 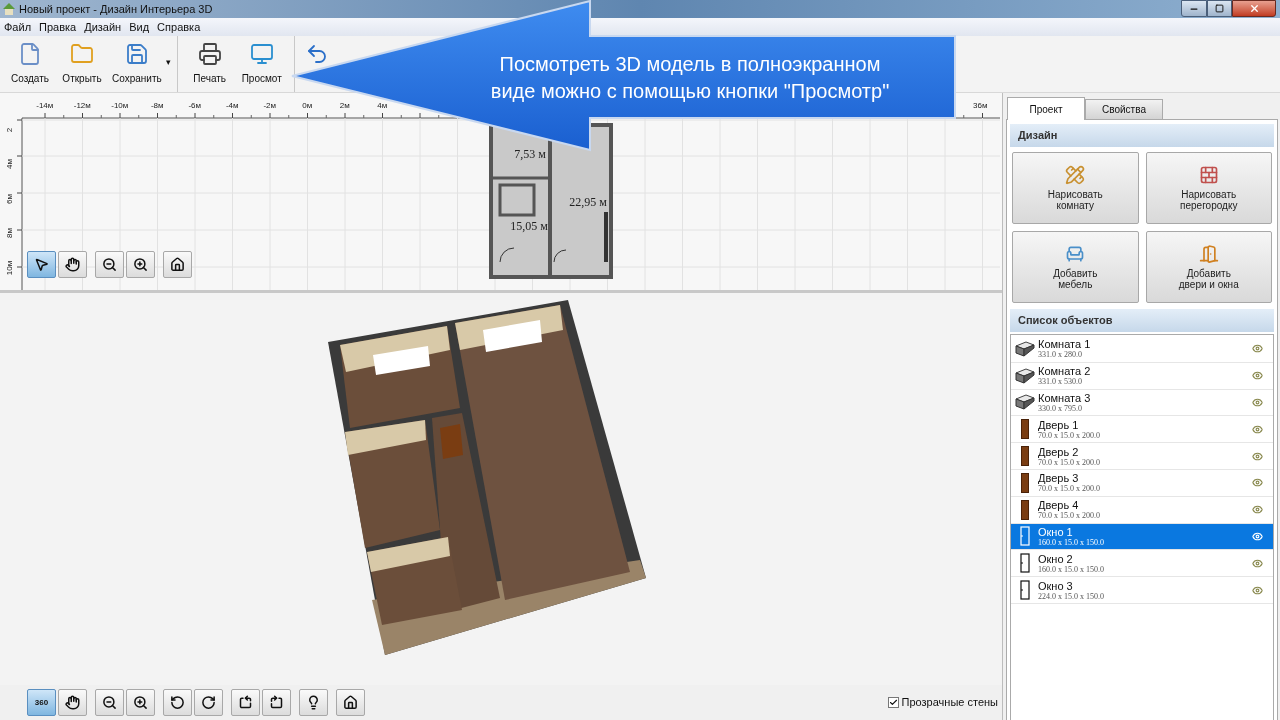 What do you see at coordinates (1059, 451) in the screenshot?
I see `object-name: Дверь 2` at bounding box center [1059, 451].